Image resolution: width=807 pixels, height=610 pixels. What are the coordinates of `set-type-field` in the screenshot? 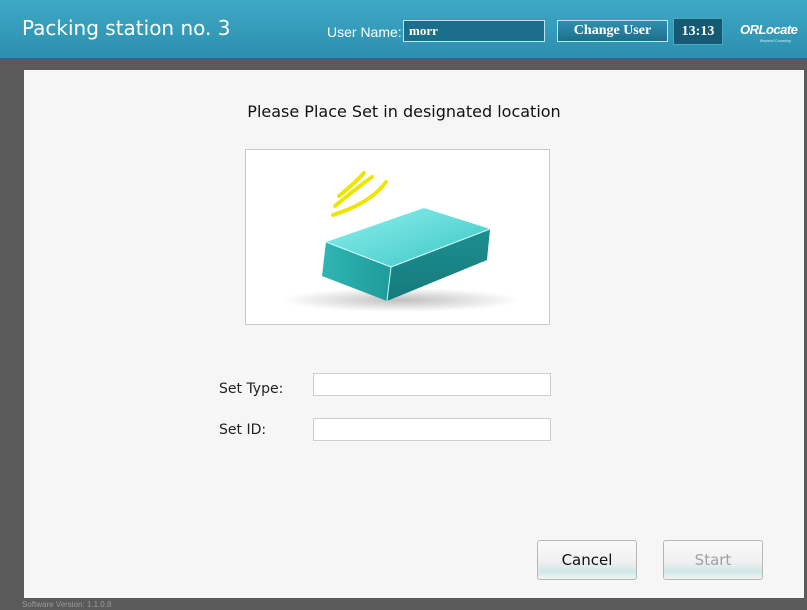 It's located at (432, 384).